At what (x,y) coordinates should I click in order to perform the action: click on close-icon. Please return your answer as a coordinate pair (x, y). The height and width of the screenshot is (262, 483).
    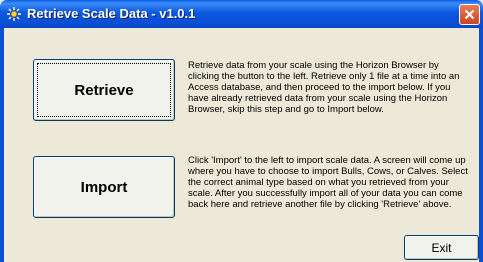
    Looking at the image, I should click on (469, 14).